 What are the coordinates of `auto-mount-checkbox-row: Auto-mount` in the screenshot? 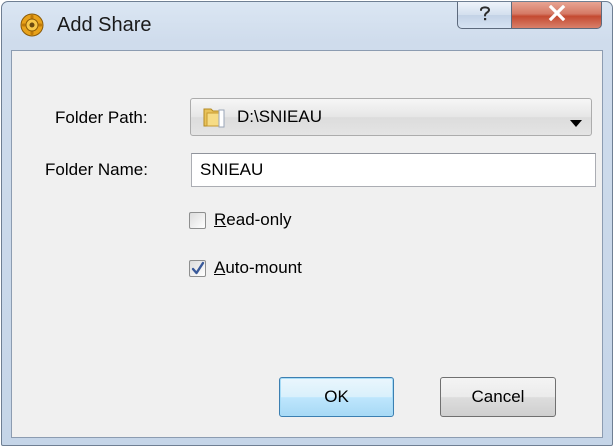 It's located at (245, 268).